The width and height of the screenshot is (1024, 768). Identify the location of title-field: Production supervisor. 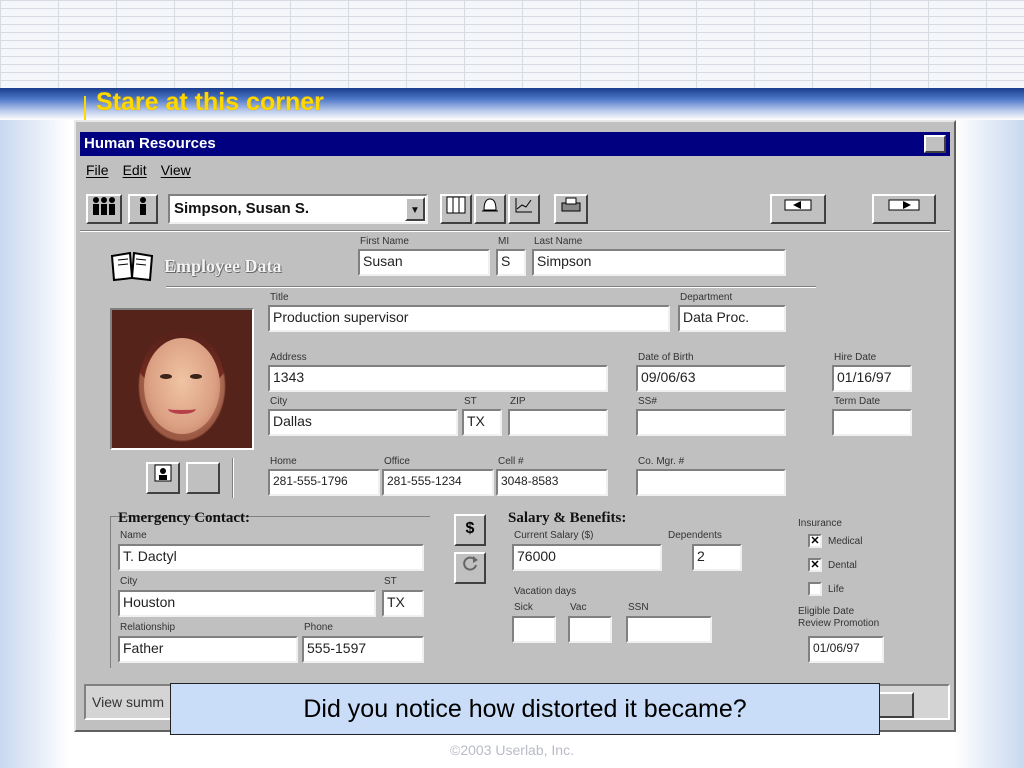
(469, 318).